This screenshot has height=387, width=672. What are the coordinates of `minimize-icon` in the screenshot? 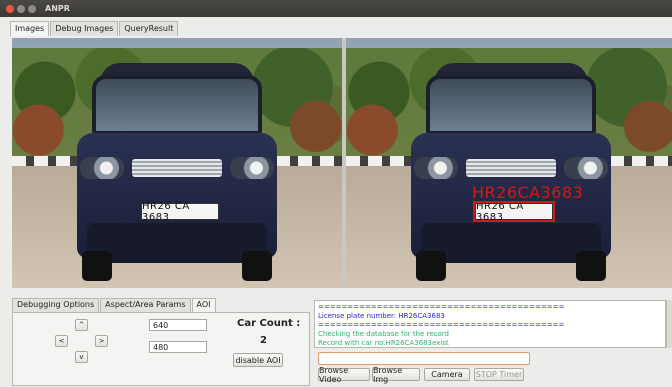 It's located at (21, 8).